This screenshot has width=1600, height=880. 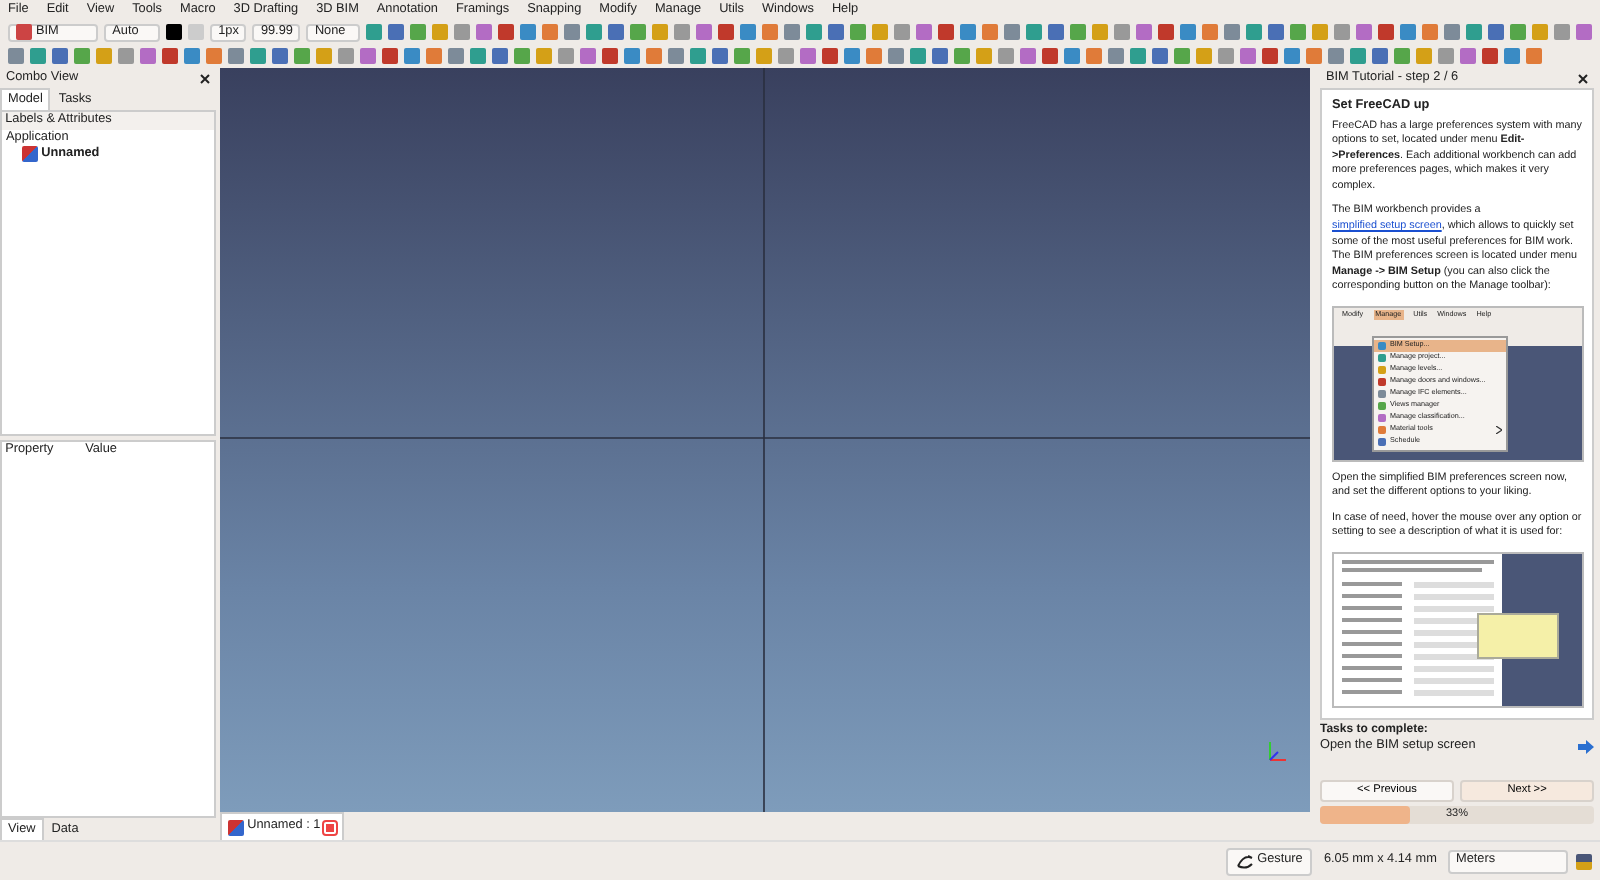 I want to click on axis-icon, so click(x=1276, y=752).